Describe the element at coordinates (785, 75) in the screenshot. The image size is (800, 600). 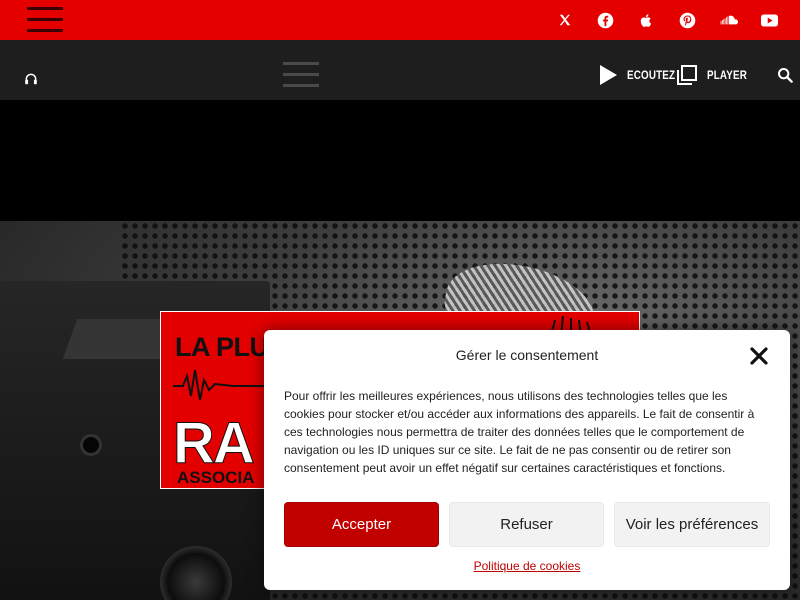
I see `search-icon` at that location.